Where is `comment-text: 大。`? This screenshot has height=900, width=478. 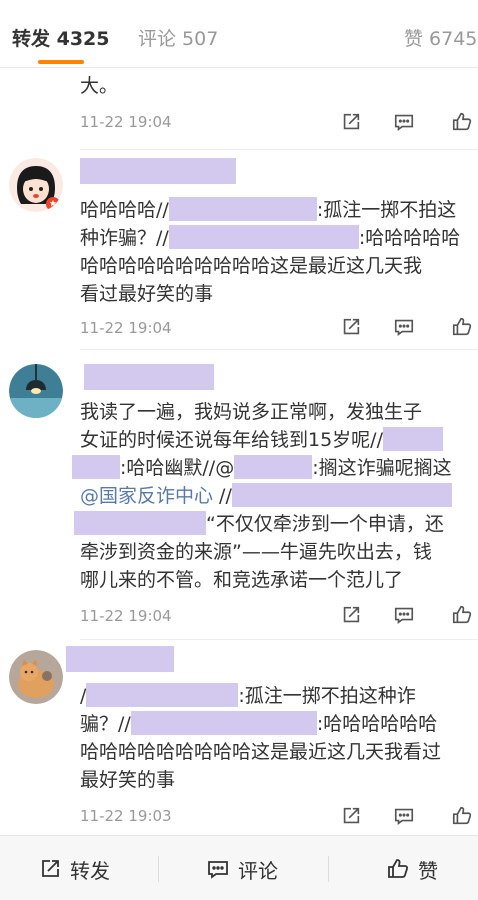
comment-text: 大。 is located at coordinates (99, 86).